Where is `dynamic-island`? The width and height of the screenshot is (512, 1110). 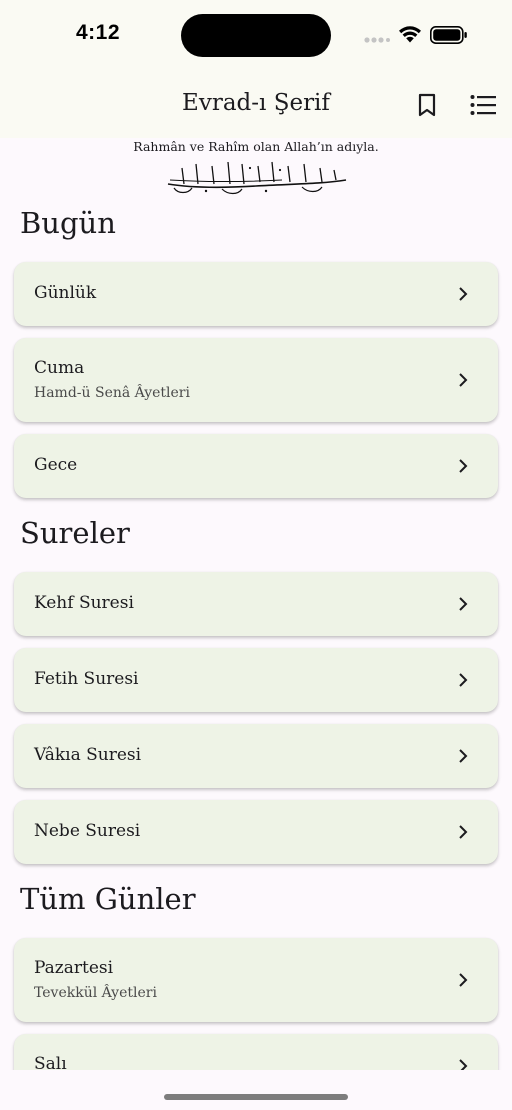
dynamic-island is located at coordinates (256, 35).